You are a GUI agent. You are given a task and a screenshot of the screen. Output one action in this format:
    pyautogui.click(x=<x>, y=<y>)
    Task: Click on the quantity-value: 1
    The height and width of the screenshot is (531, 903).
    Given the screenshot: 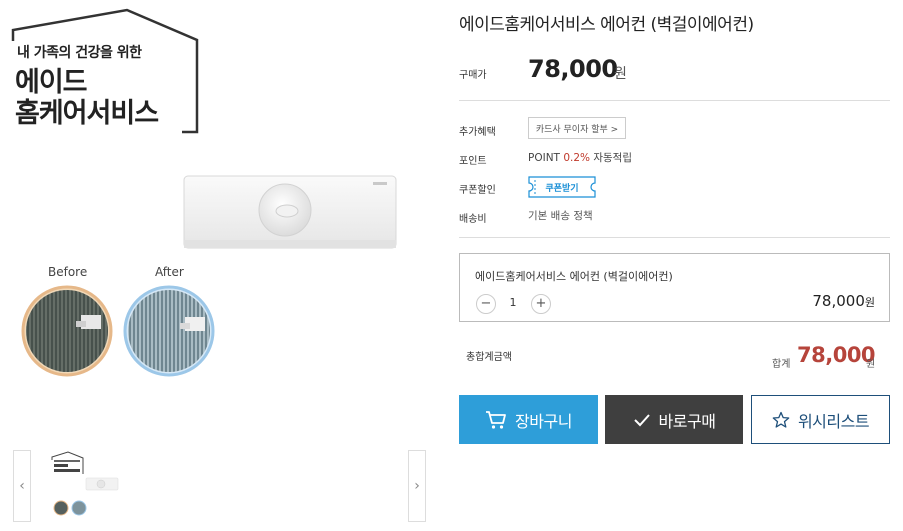 What is the action you would take?
    pyautogui.click(x=513, y=302)
    